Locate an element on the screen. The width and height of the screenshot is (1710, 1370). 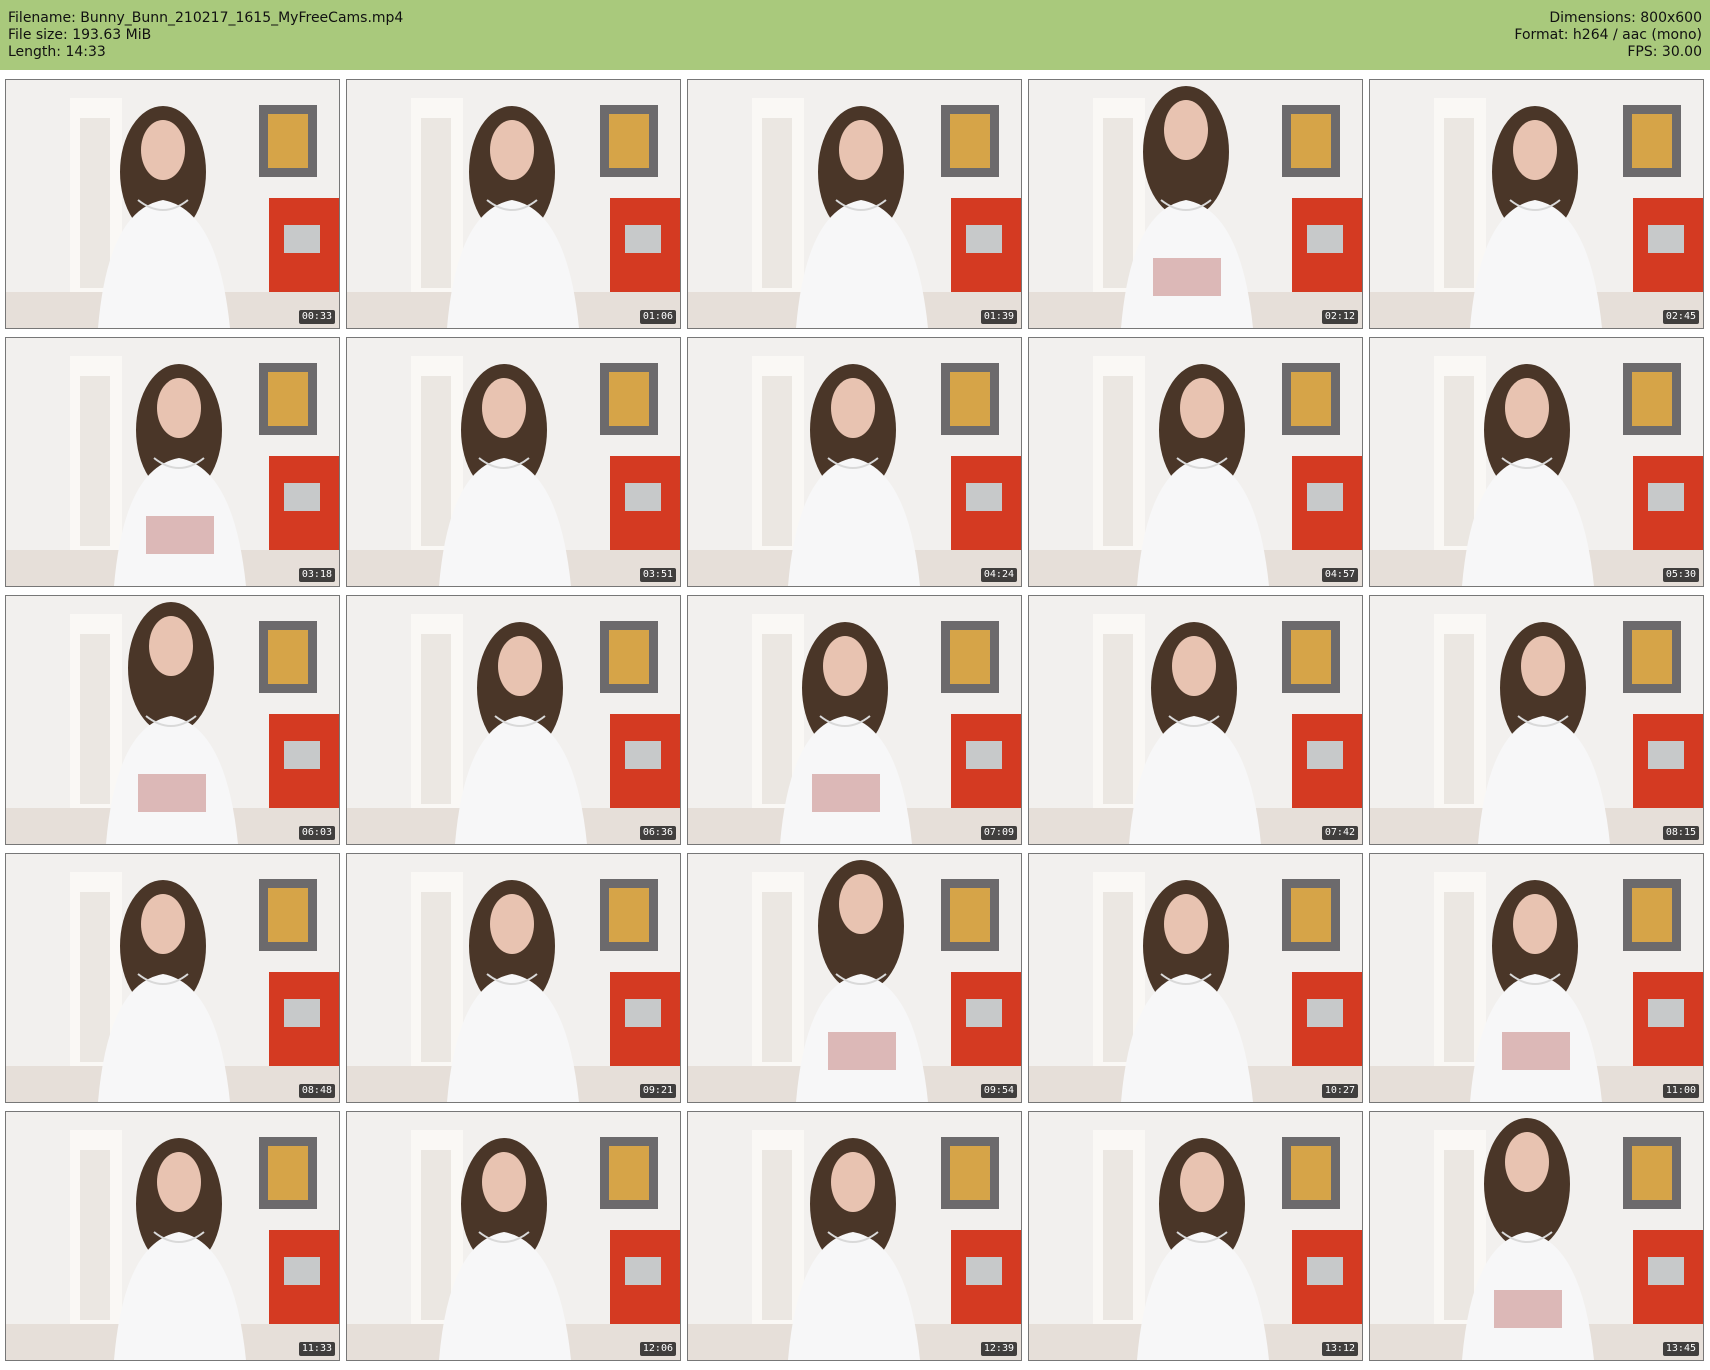
video-thumbnail: 10:27 is located at coordinates (1195, 978).